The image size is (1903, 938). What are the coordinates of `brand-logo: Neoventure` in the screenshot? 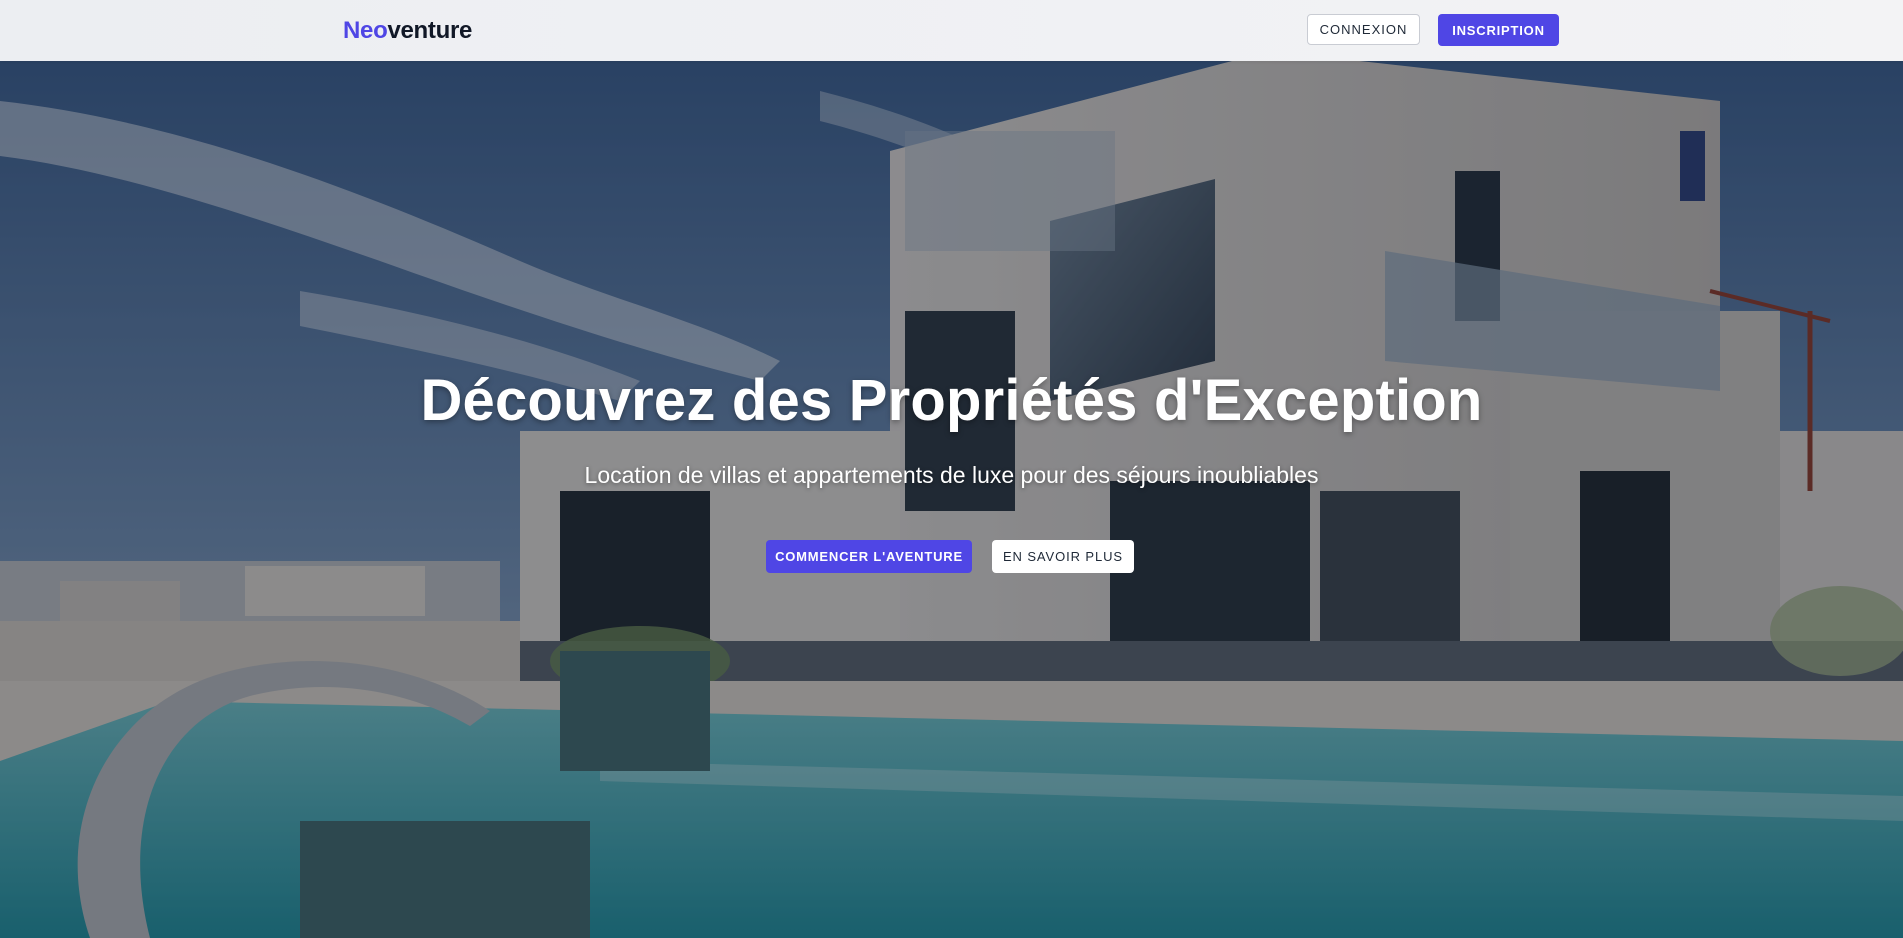 It's located at (407, 31).